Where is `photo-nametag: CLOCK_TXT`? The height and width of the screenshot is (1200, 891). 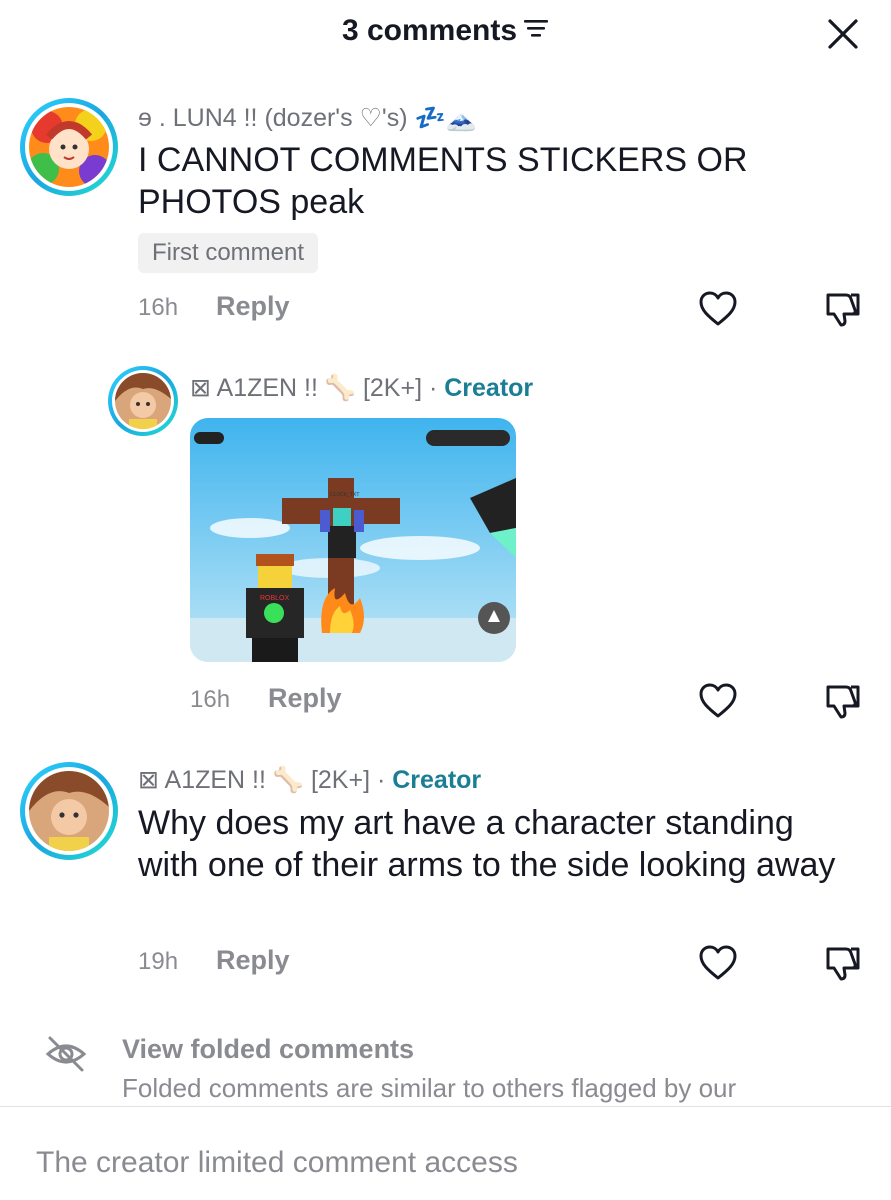 photo-nametag: CLOCK_TXT is located at coordinates (344, 495).